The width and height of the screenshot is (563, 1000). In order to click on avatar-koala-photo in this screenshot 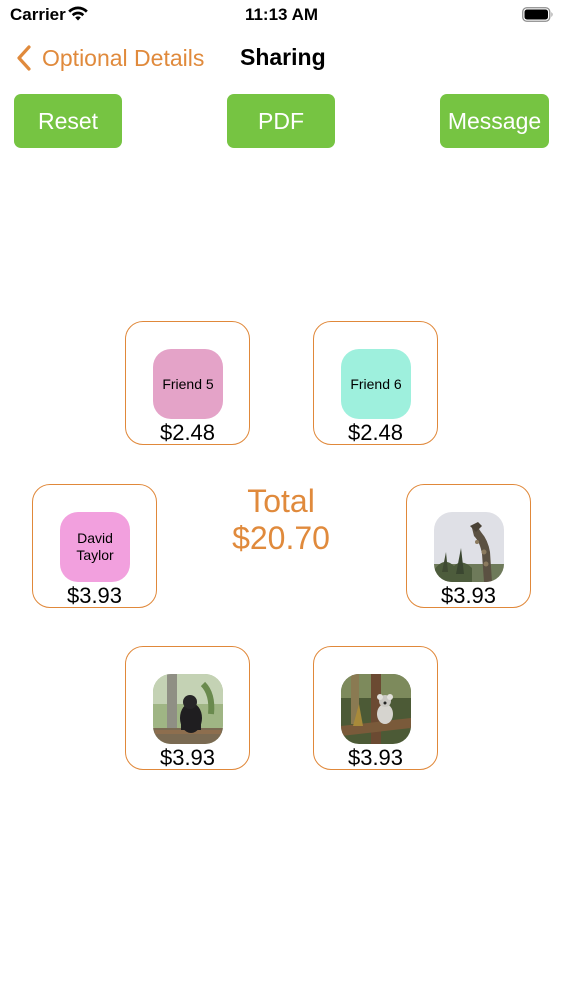, I will do `click(376, 709)`.